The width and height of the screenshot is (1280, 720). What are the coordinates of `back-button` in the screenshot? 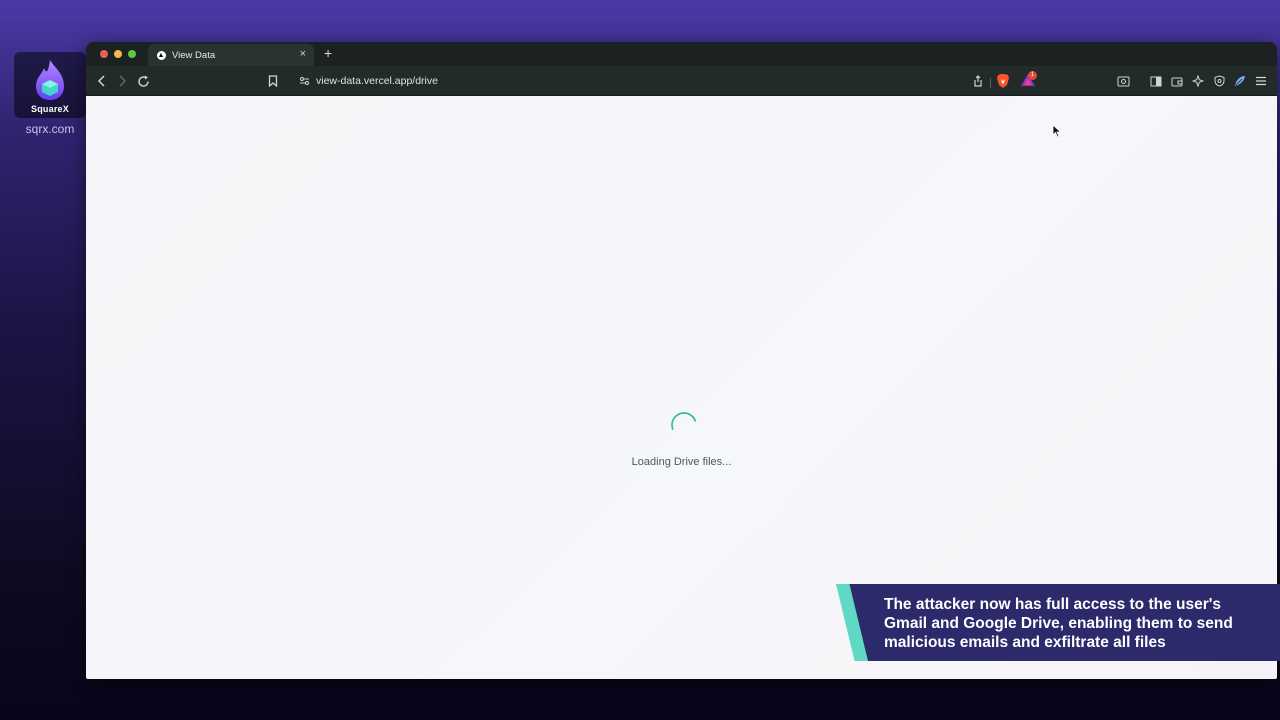 It's located at (102, 81).